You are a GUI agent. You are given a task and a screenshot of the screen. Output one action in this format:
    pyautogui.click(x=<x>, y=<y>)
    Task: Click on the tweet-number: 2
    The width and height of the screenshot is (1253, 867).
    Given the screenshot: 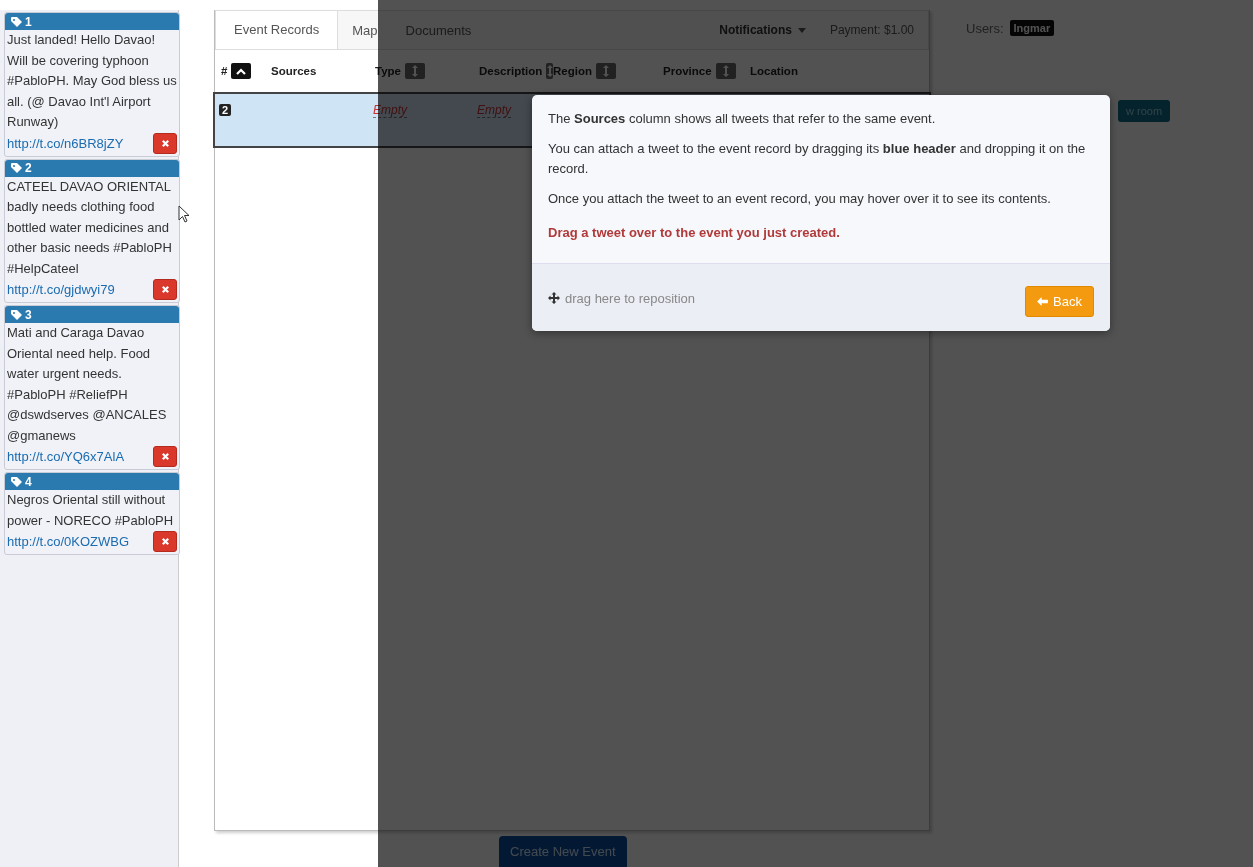 What is the action you would take?
    pyautogui.click(x=28, y=168)
    